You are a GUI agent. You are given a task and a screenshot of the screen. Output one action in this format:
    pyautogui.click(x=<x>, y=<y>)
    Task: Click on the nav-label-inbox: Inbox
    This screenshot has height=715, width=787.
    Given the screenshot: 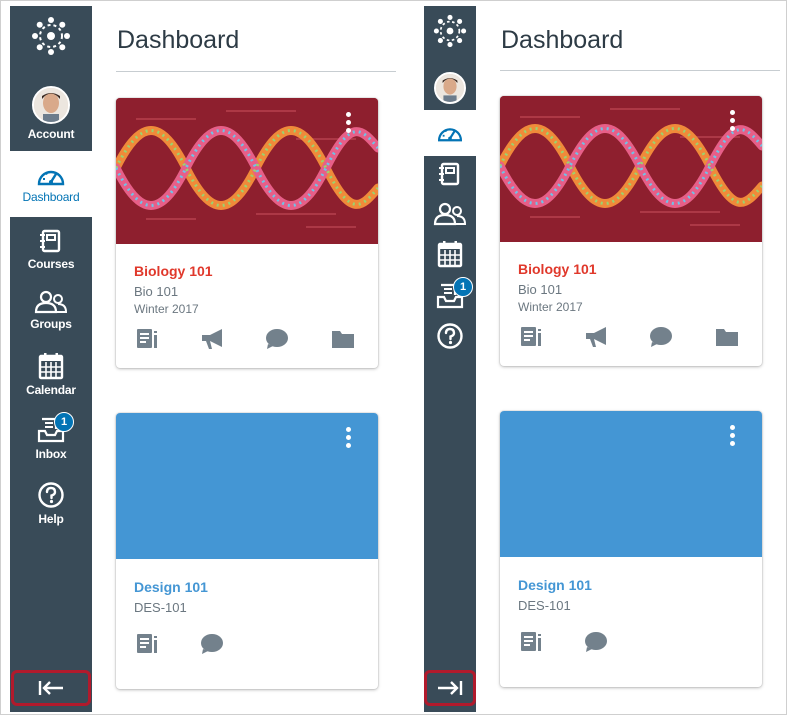 What is the action you would take?
    pyautogui.click(x=51, y=454)
    